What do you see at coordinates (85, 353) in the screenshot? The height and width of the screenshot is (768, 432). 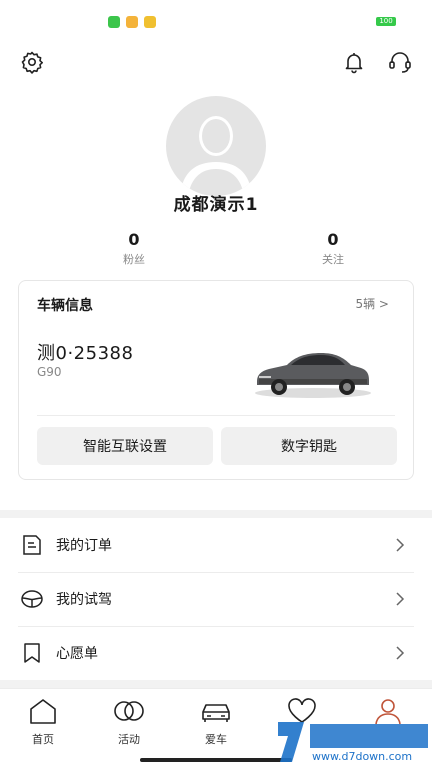 I see `license-plate: 测0·25388` at bounding box center [85, 353].